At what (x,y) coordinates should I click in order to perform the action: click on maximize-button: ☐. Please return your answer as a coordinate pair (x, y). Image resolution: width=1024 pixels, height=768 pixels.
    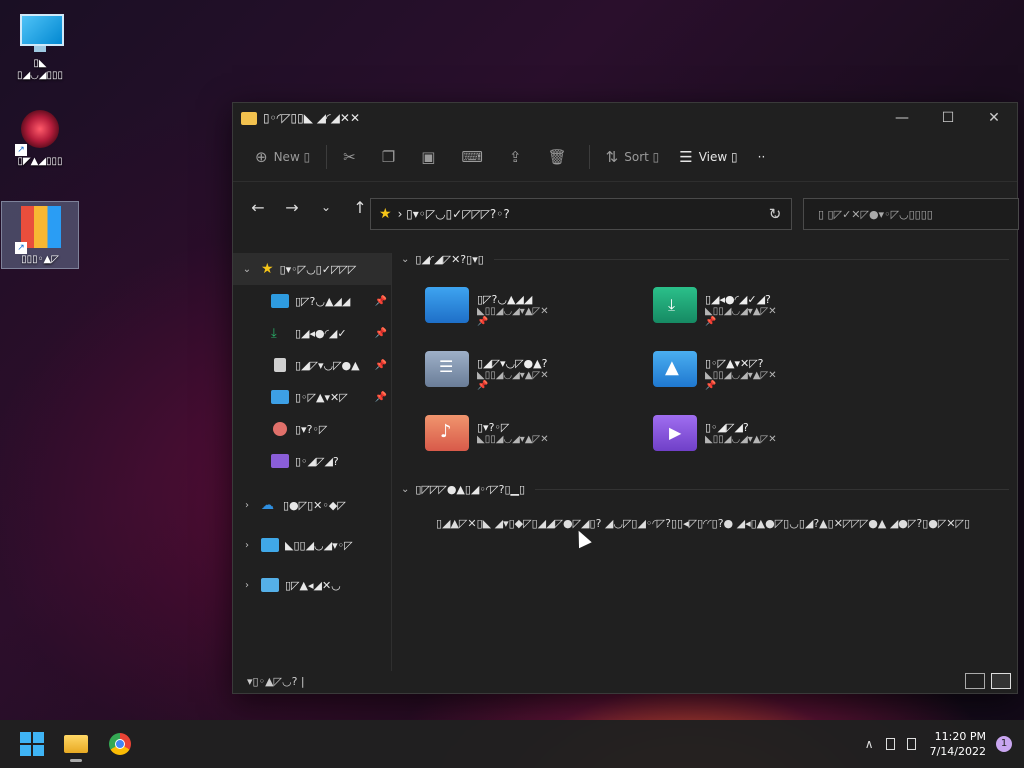
    Looking at the image, I should click on (948, 118).